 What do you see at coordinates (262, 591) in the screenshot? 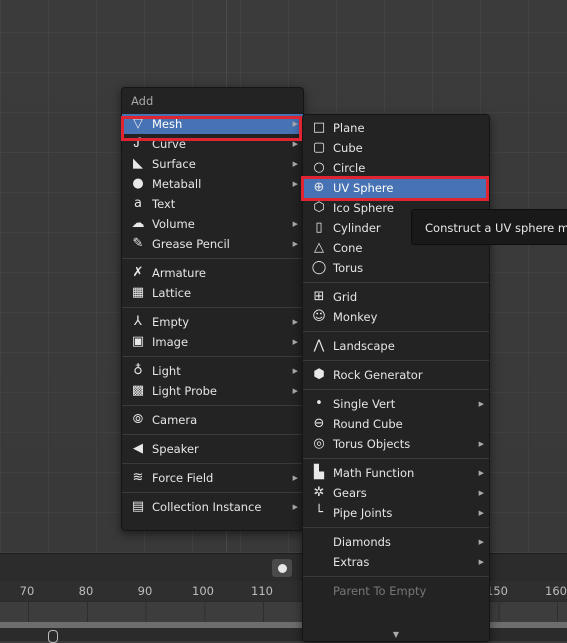
I see `frame-tick-label: 110` at bounding box center [262, 591].